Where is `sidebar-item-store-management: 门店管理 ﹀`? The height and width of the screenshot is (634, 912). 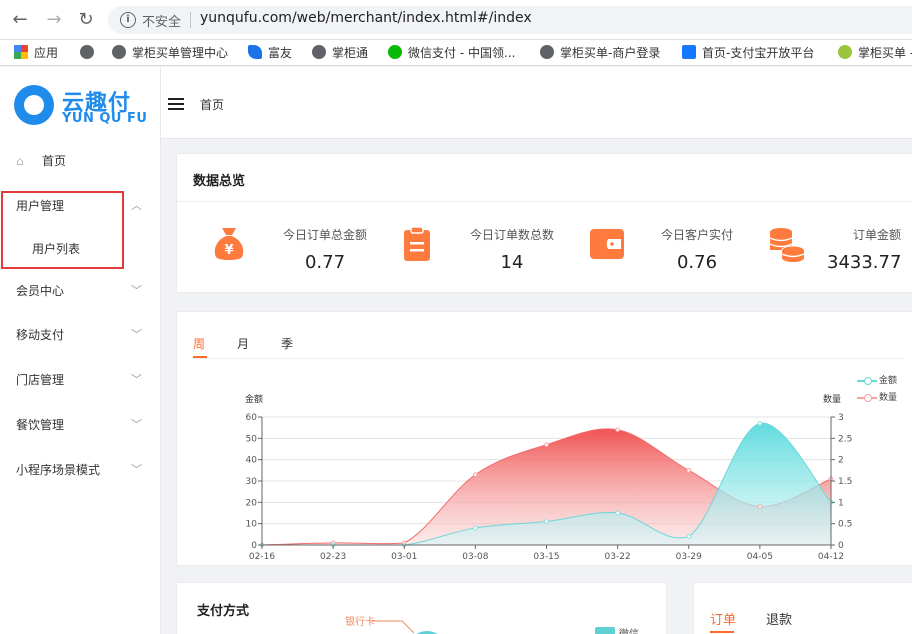 sidebar-item-store-management: 门店管理 ﹀ is located at coordinates (80, 380).